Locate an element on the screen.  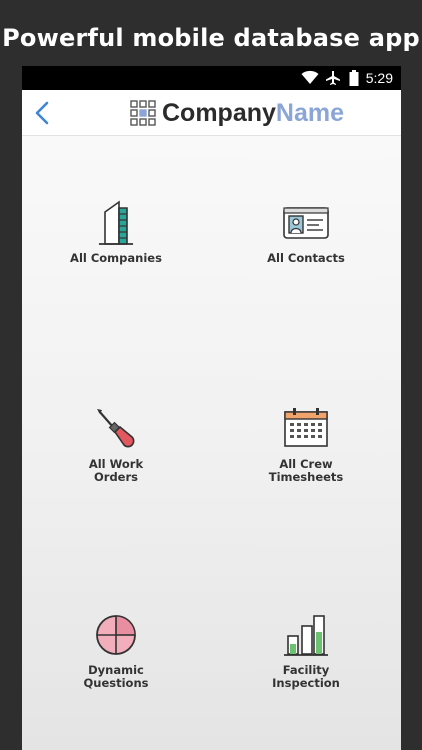
tile-all-contacts: All Contacts is located at coordinates (306, 232).